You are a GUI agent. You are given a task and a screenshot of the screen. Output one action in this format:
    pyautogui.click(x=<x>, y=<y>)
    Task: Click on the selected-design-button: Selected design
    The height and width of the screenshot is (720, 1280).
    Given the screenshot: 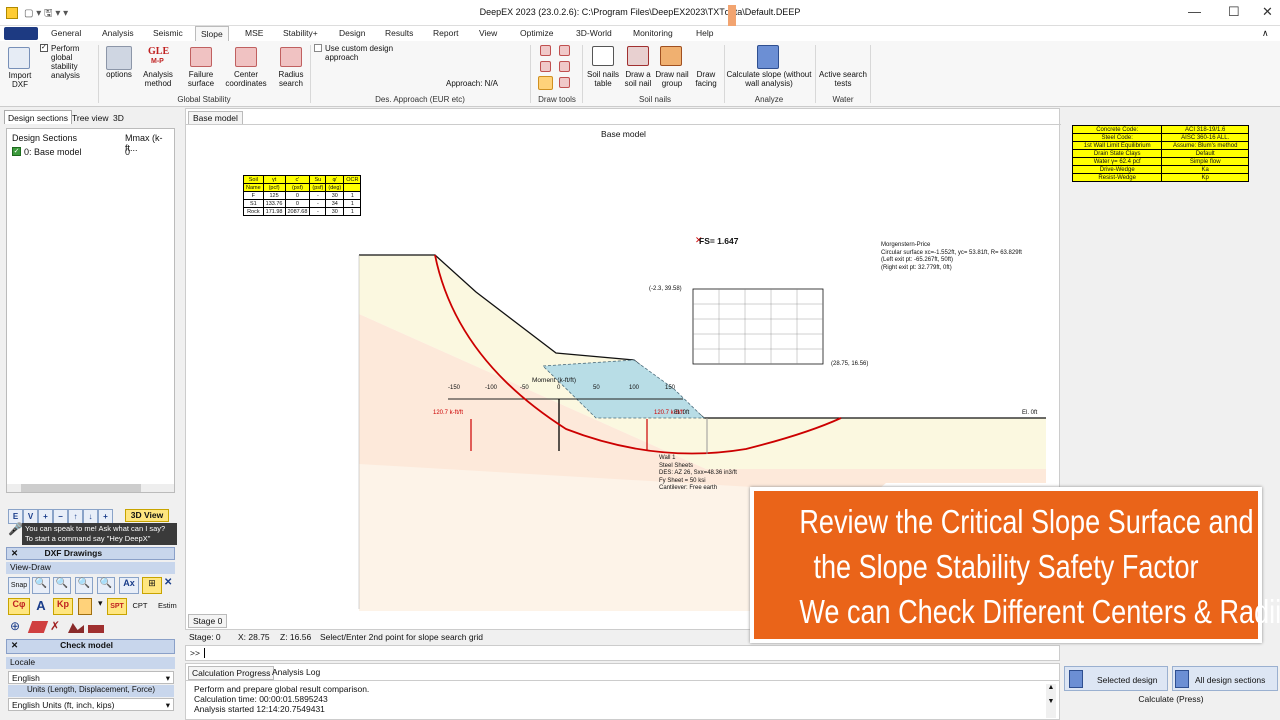 What is the action you would take?
    pyautogui.click(x=1116, y=678)
    